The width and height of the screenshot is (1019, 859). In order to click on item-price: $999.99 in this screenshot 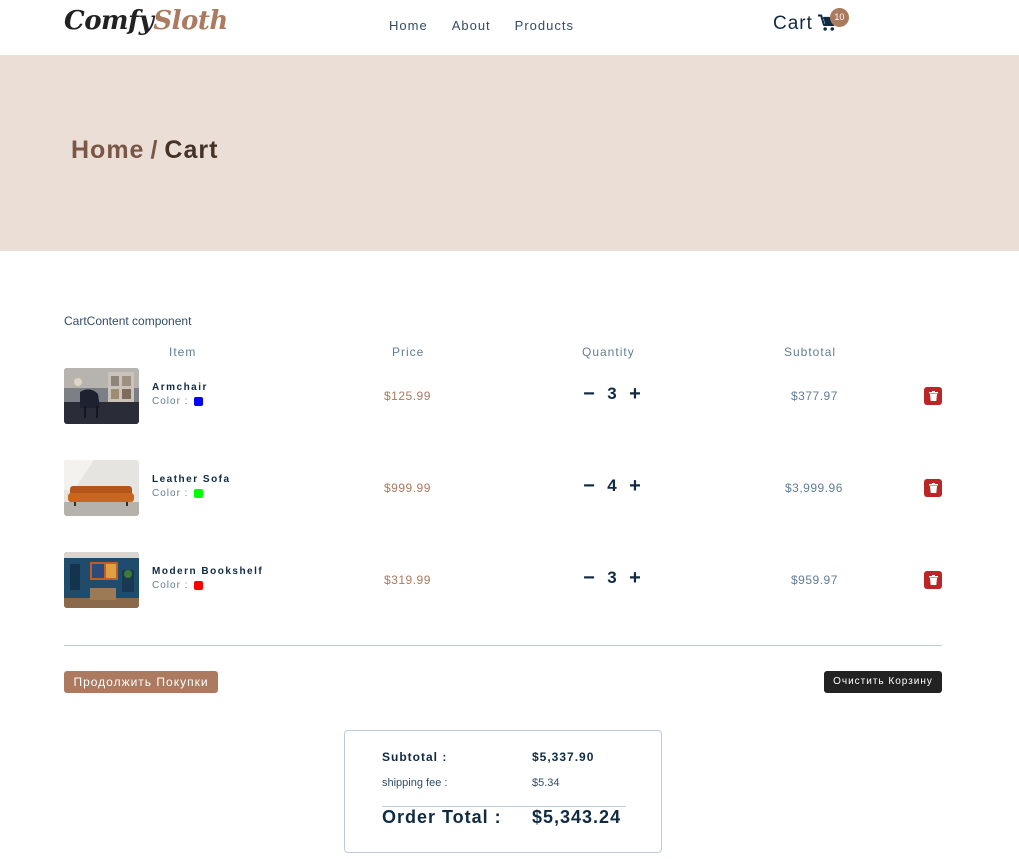, I will do `click(407, 488)`.